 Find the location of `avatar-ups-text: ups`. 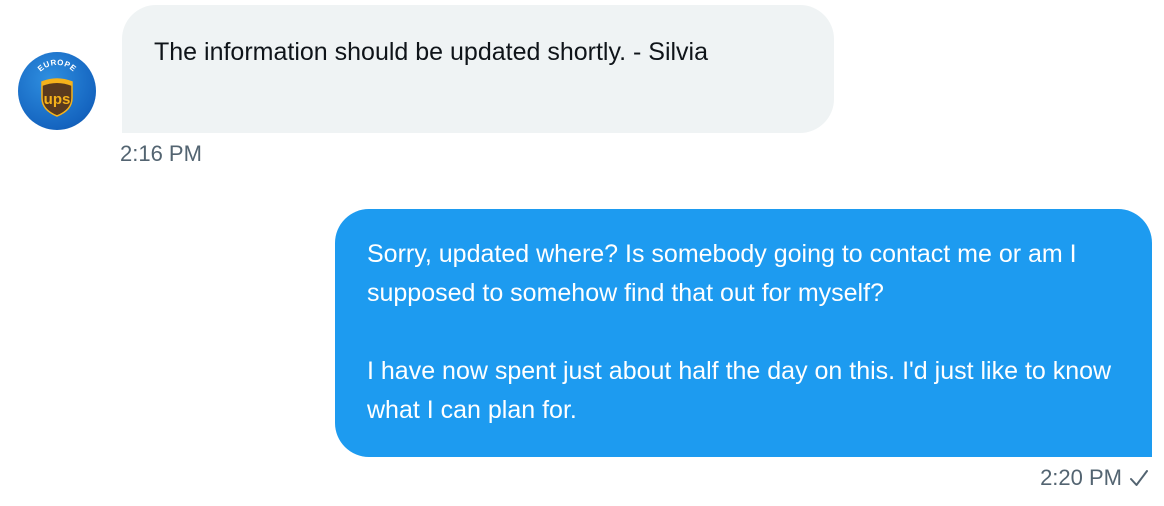

avatar-ups-text: ups is located at coordinates (57, 99).